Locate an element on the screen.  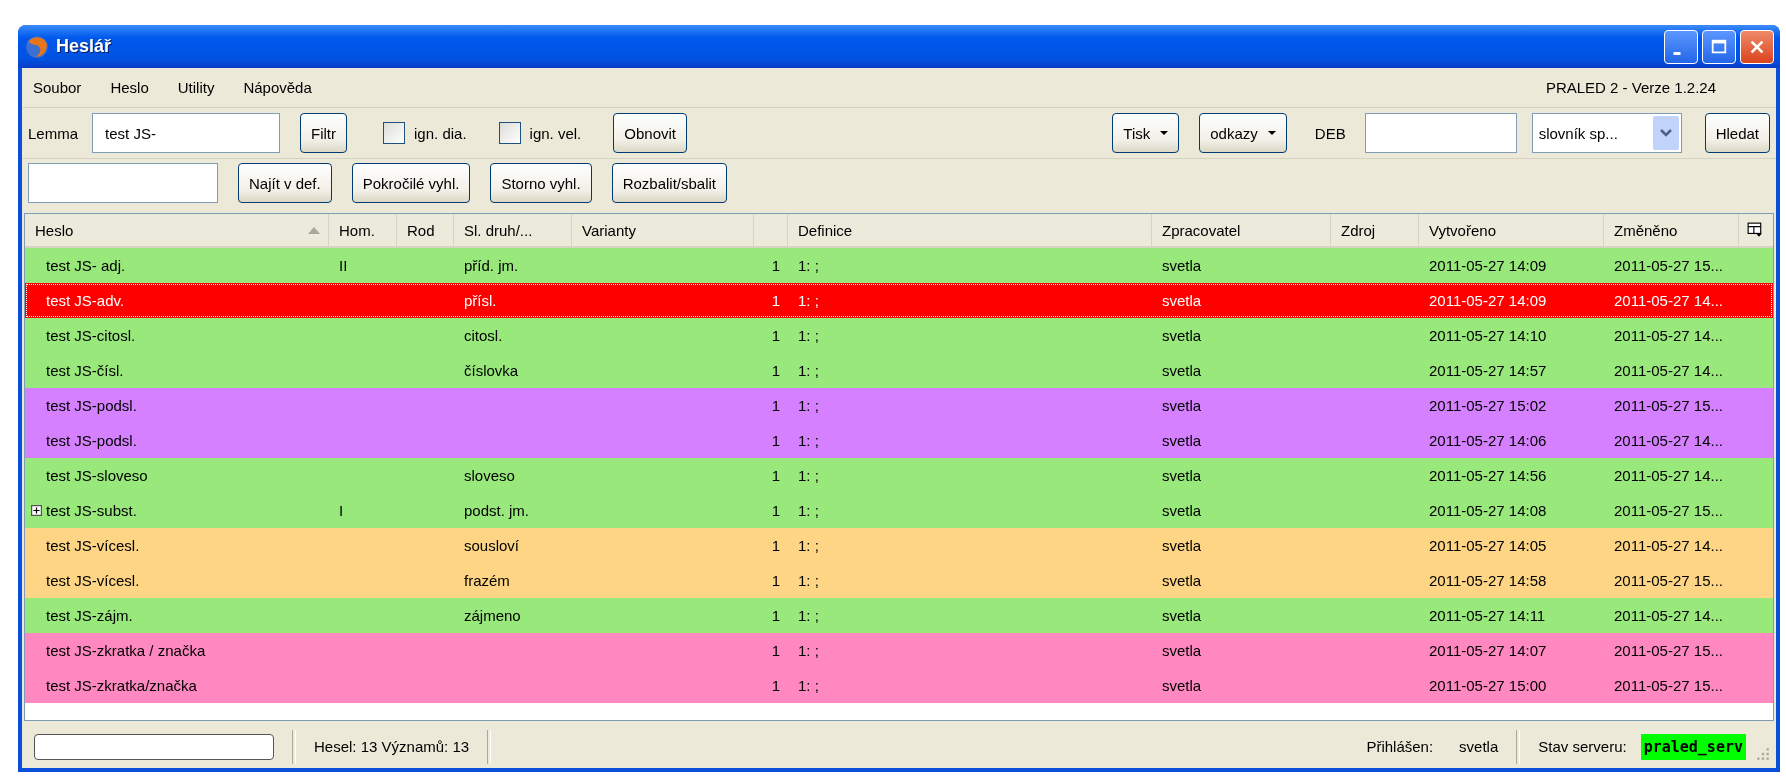
headword-cell: test JS-podsl. is located at coordinates (91, 405).